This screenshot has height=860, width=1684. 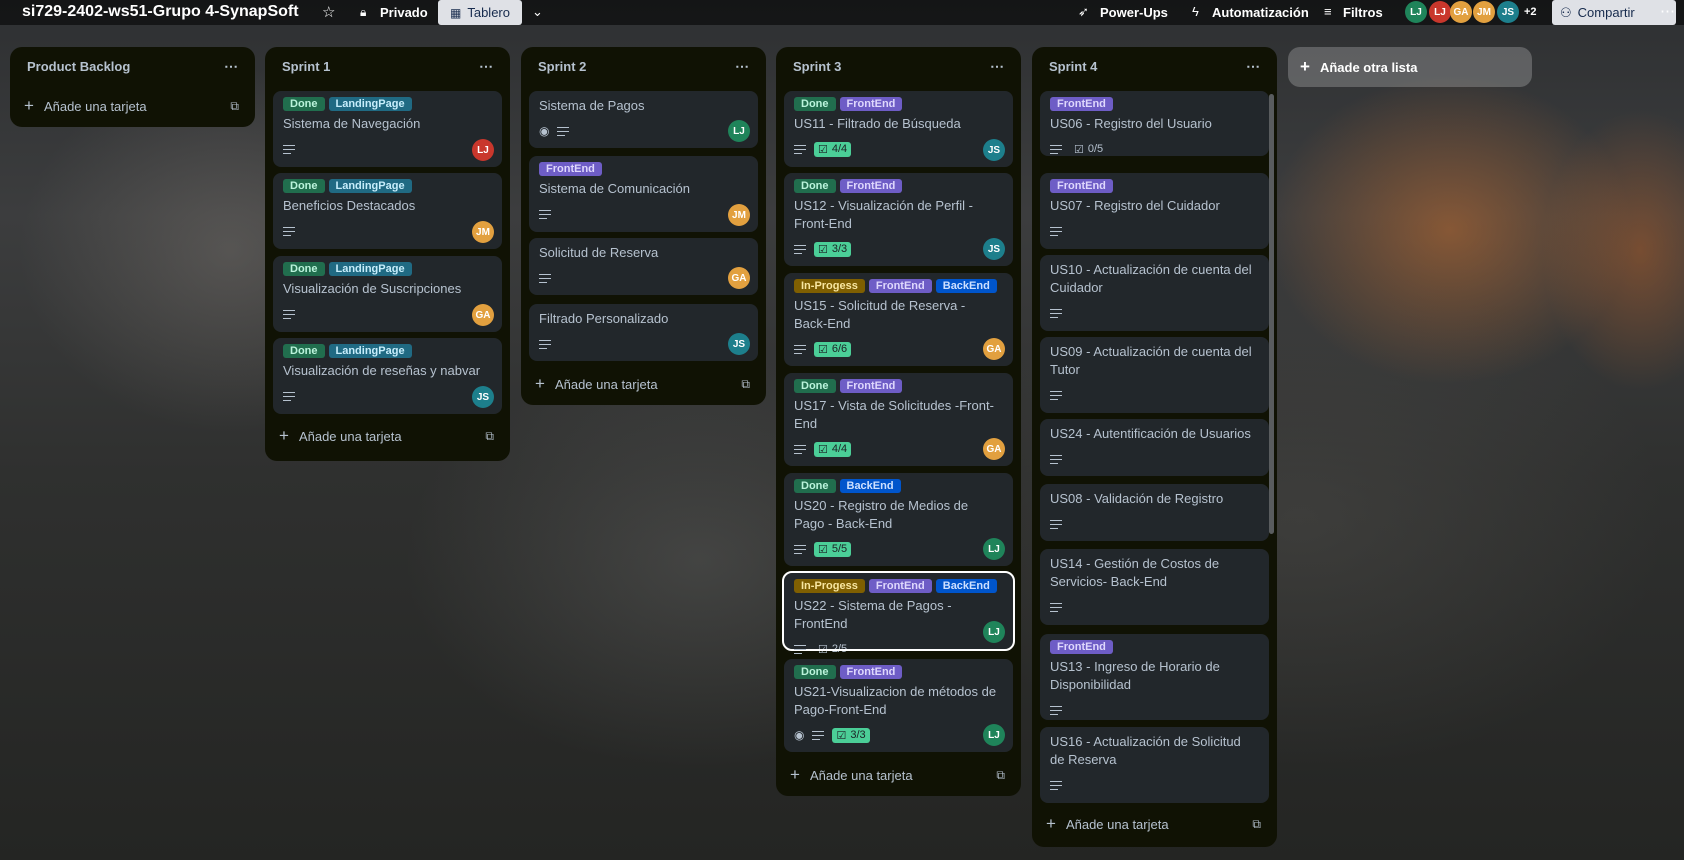 What do you see at coordinates (1154, 211) in the screenshot?
I see `card: FrontEnd US07 - Registro del Cuidador` at bounding box center [1154, 211].